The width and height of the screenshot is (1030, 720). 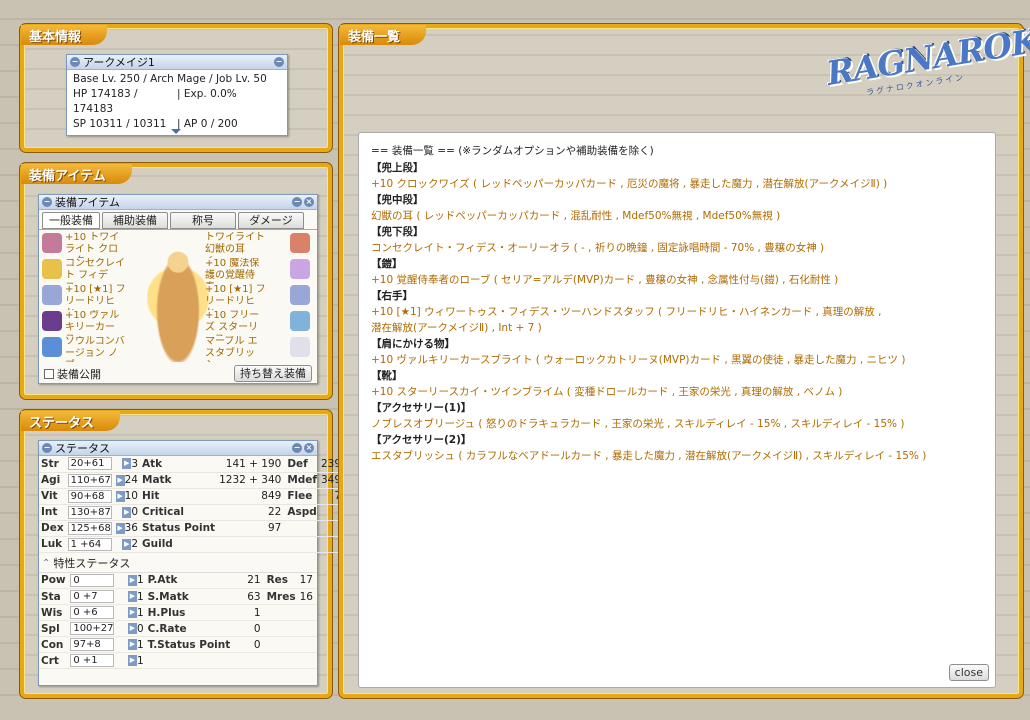 I want to click on helm-icon, so click(x=52, y=243).